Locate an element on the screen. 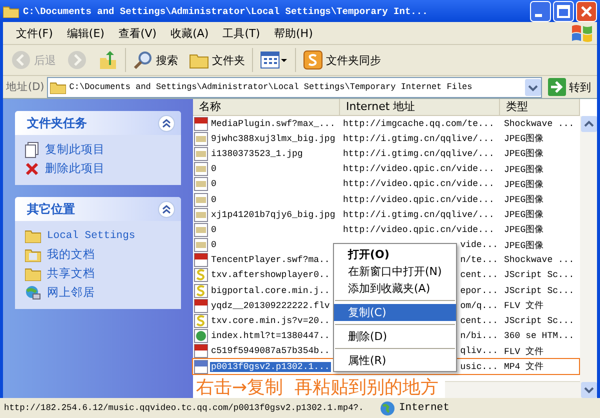 The height and width of the screenshot is (418, 600). sync-icon is located at coordinates (313, 60).